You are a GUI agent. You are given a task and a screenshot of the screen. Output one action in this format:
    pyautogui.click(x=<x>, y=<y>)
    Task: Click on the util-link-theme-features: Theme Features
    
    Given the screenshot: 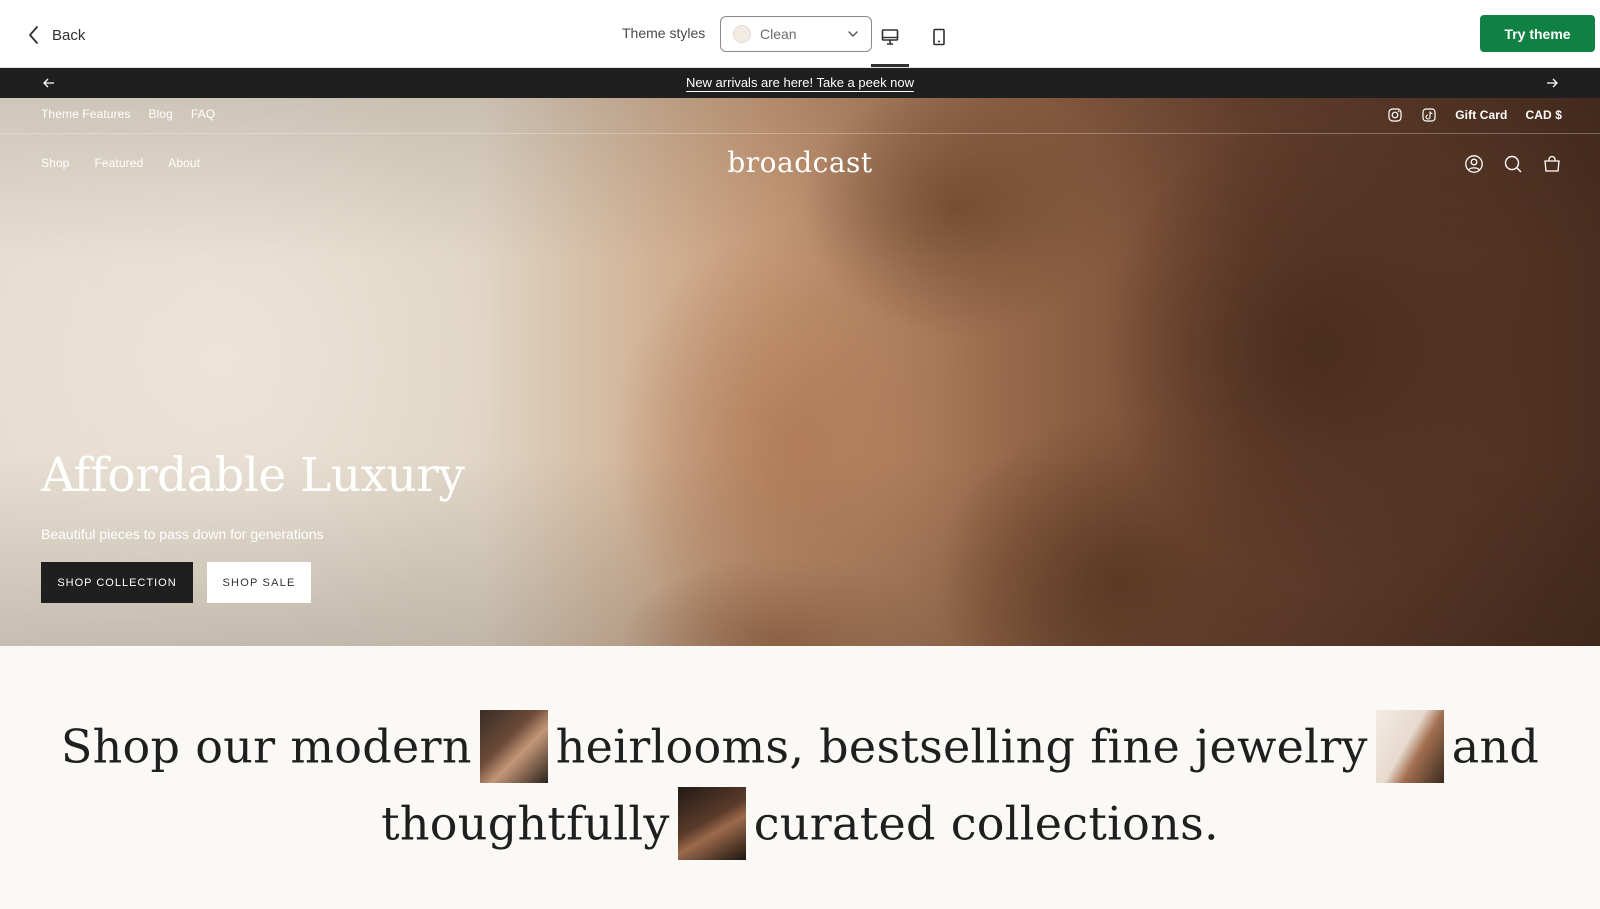 What is the action you would take?
    pyautogui.click(x=85, y=114)
    